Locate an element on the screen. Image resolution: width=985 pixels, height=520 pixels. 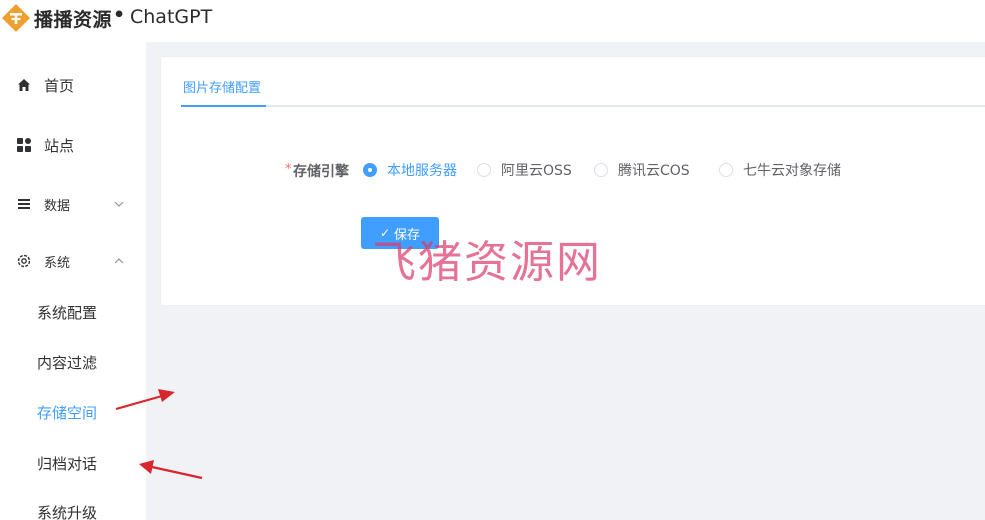
sidebar-subitem-label: 归档对话 is located at coordinates (67, 463).